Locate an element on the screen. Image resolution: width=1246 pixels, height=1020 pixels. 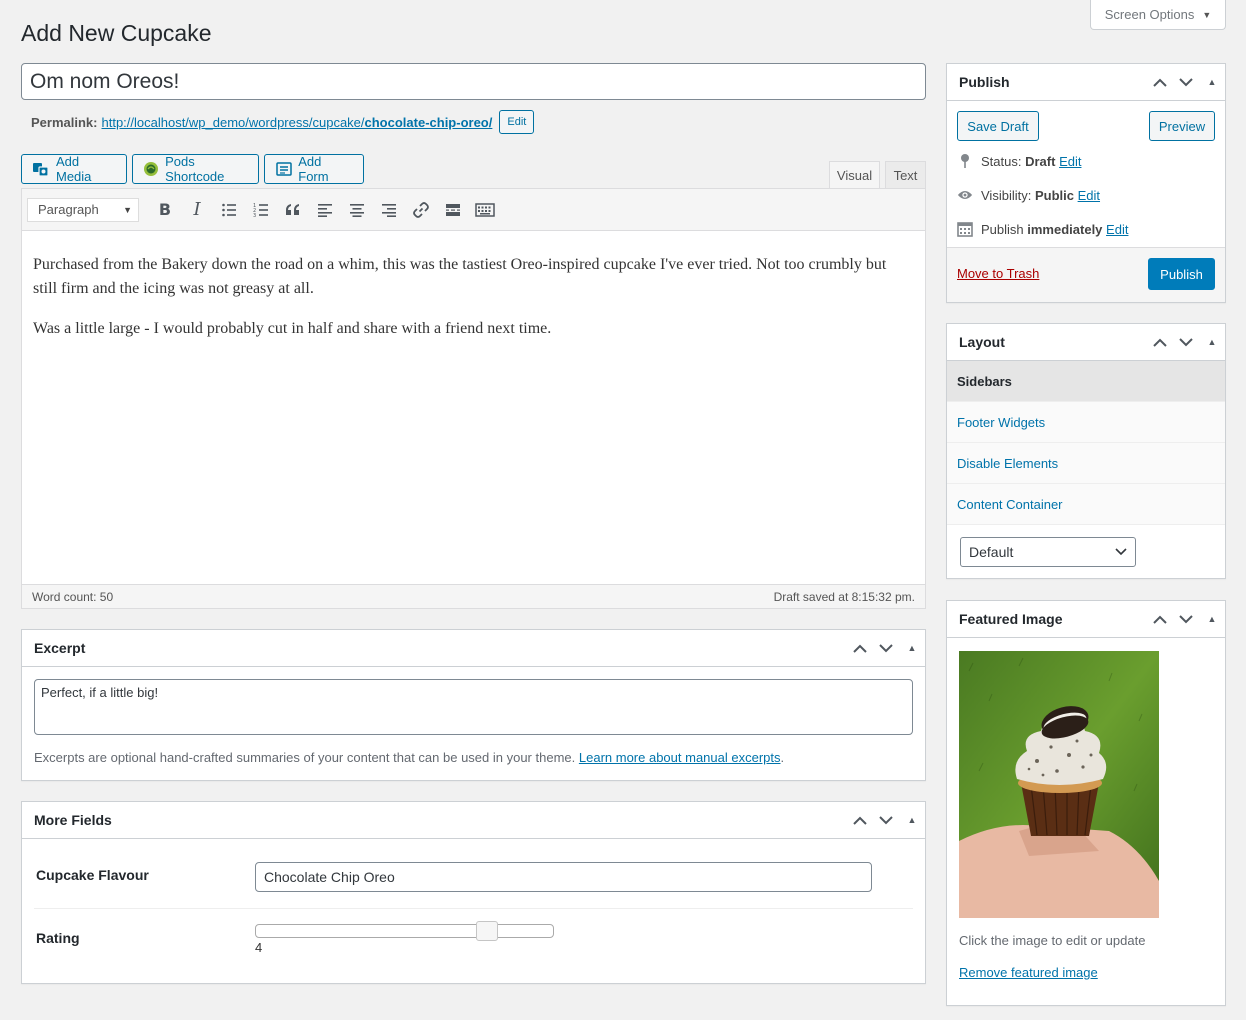
italic-icon: I is located at coordinates (197, 209).